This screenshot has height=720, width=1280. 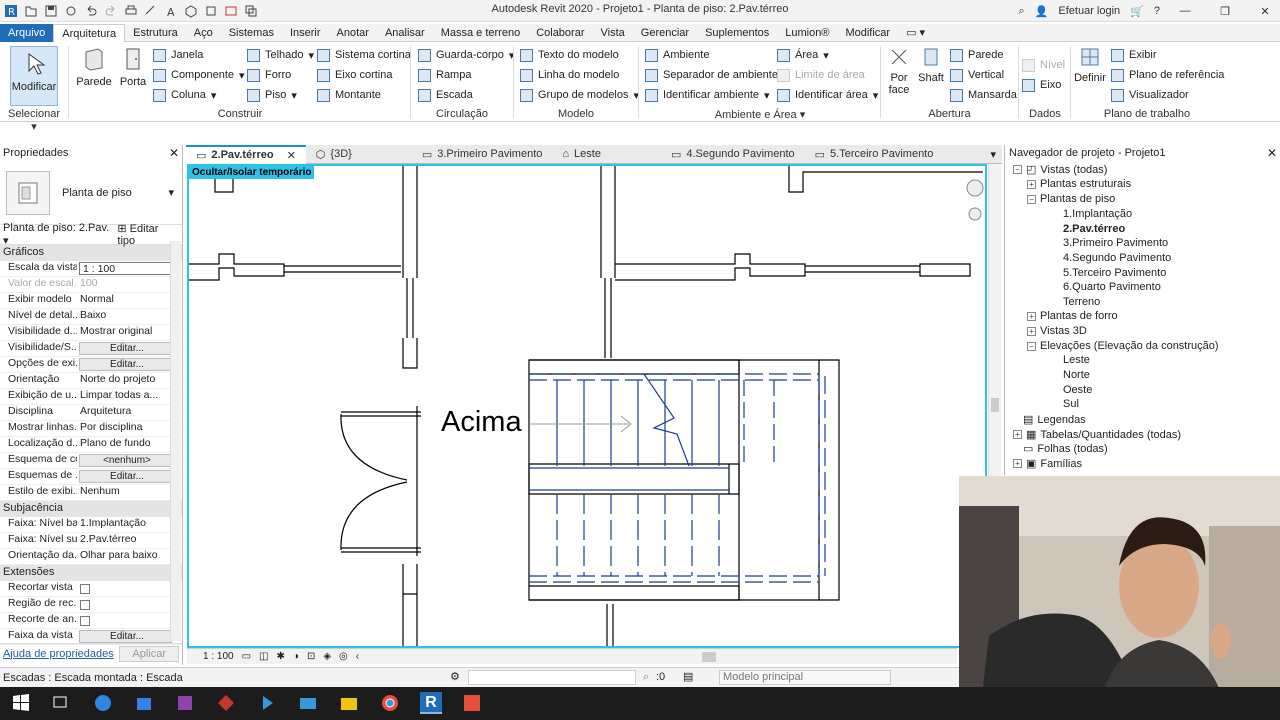 I want to click on property-row: Faixa: Nível su...2.Pav.térreo, so click(x=91, y=541).